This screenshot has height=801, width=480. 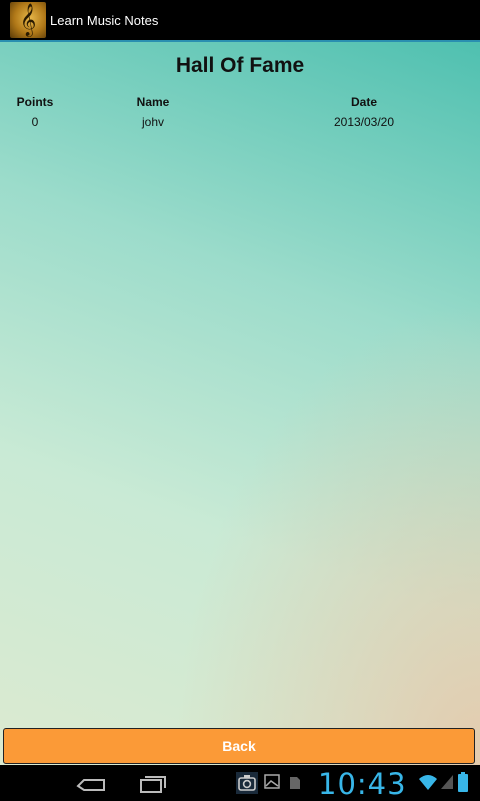 What do you see at coordinates (28, 20) in the screenshot?
I see `treble-clef-icon: 𝄞` at bounding box center [28, 20].